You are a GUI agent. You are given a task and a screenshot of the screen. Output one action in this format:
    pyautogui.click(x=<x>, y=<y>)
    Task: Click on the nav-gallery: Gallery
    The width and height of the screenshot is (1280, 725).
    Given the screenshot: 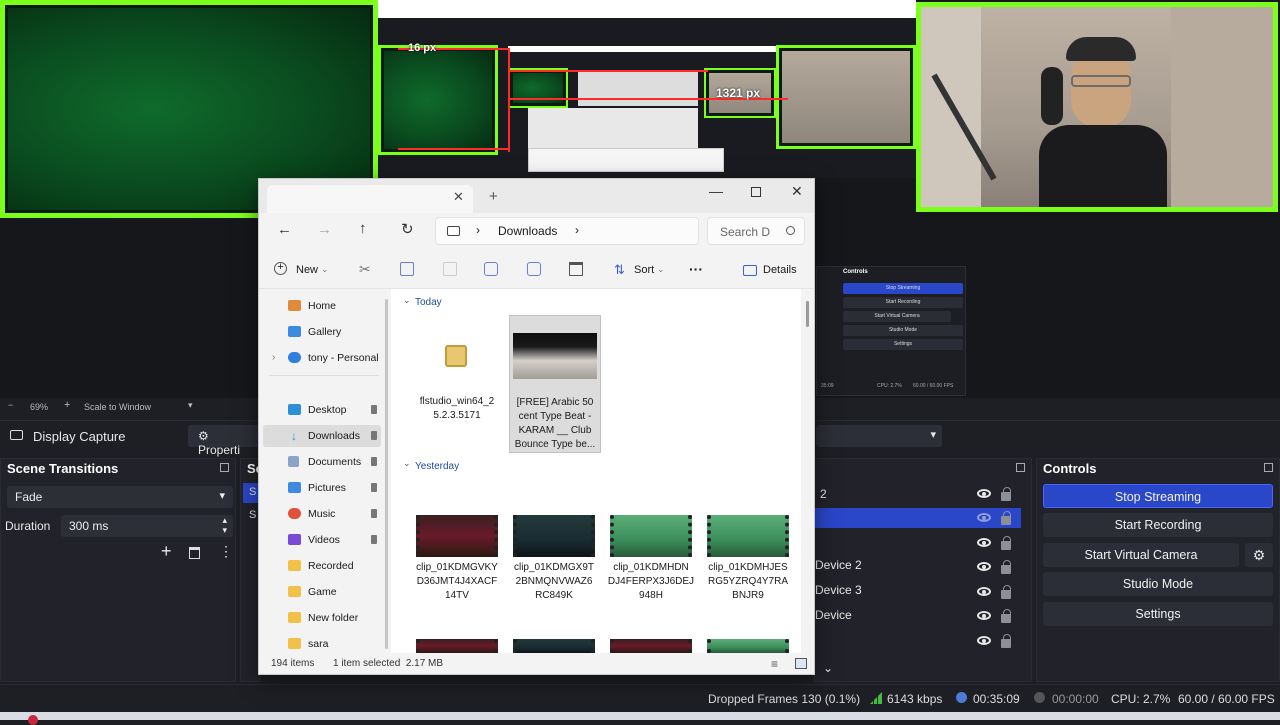 What is the action you would take?
    pyautogui.click(x=322, y=332)
    